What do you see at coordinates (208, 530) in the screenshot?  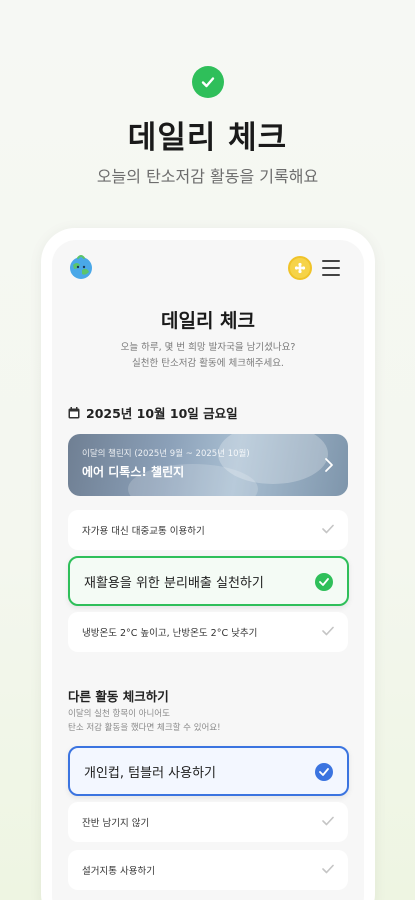 I see `activity-item-public-transport: 자가용 대신 대중교통 이용하기` at bounding box center [208, 530].